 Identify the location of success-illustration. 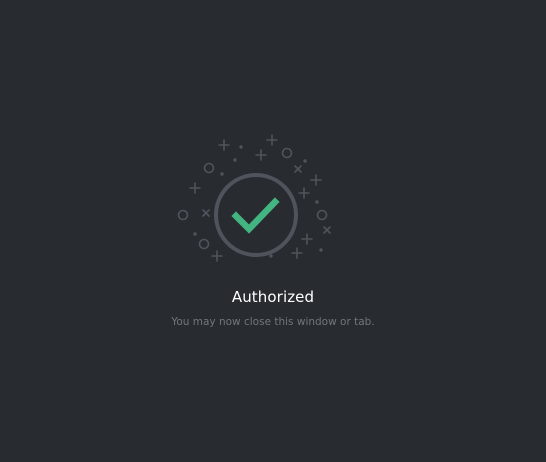
(254, 198).